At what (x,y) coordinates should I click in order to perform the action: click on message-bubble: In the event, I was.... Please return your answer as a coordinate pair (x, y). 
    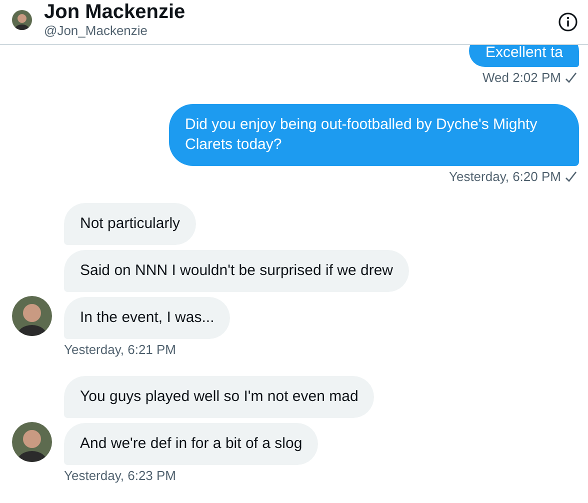
    Looking at the image, I should click on (147, 318).